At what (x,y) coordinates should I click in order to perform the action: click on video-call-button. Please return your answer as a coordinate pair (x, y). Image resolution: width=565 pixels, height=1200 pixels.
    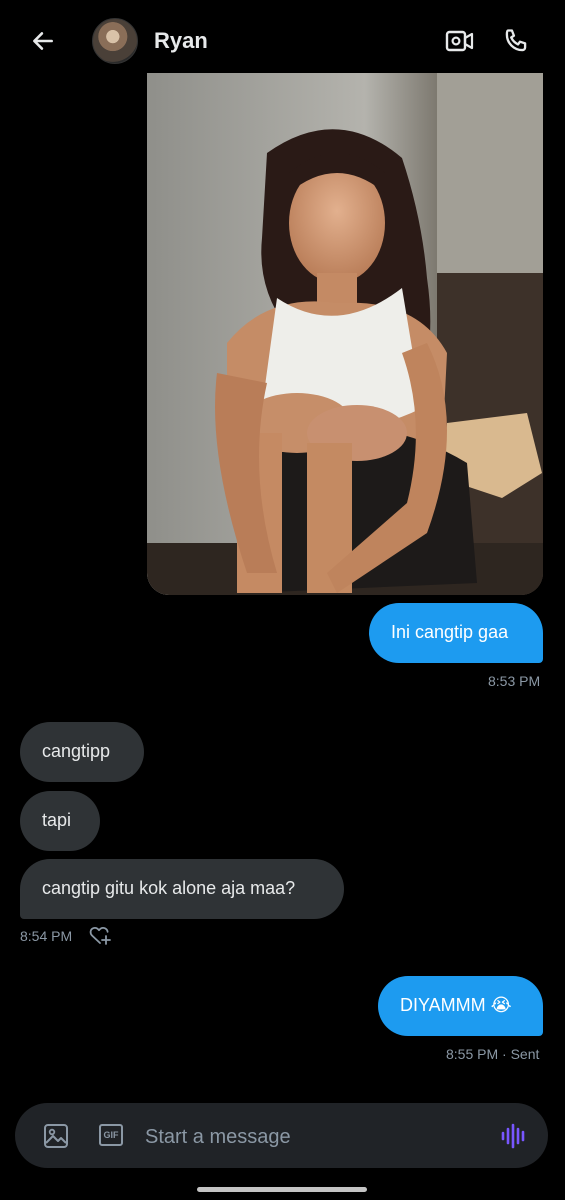
    Looking at the image, I should click on (460, 41).